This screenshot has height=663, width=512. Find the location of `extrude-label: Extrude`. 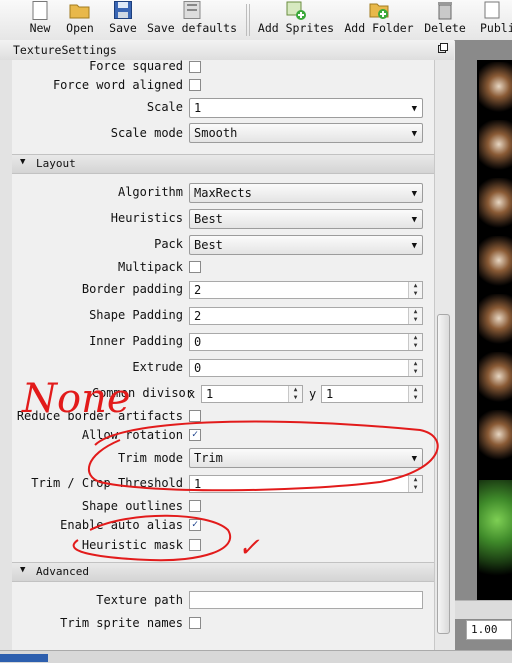

extrude-label: Extrude is located at coordinates (157, 367).